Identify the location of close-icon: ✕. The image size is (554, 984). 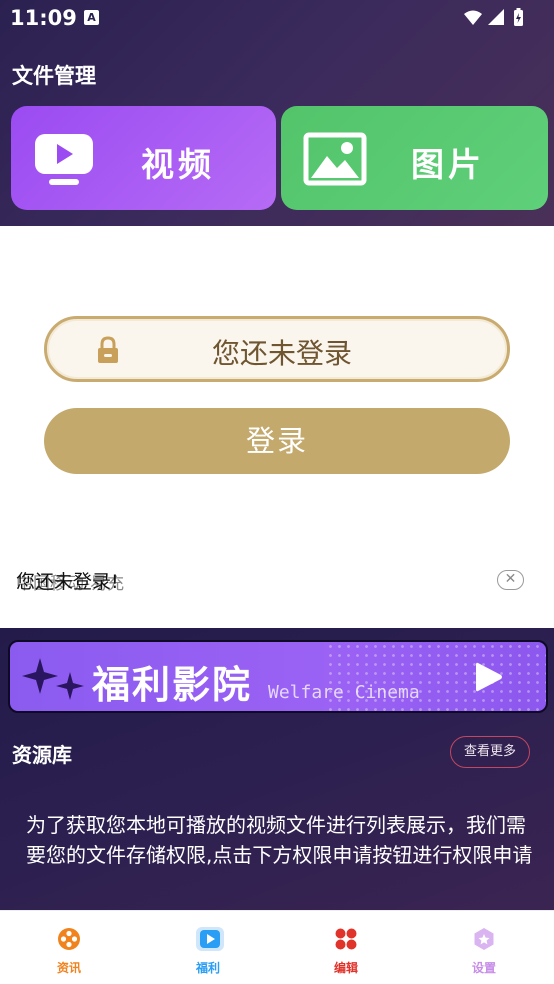
(510, 580).